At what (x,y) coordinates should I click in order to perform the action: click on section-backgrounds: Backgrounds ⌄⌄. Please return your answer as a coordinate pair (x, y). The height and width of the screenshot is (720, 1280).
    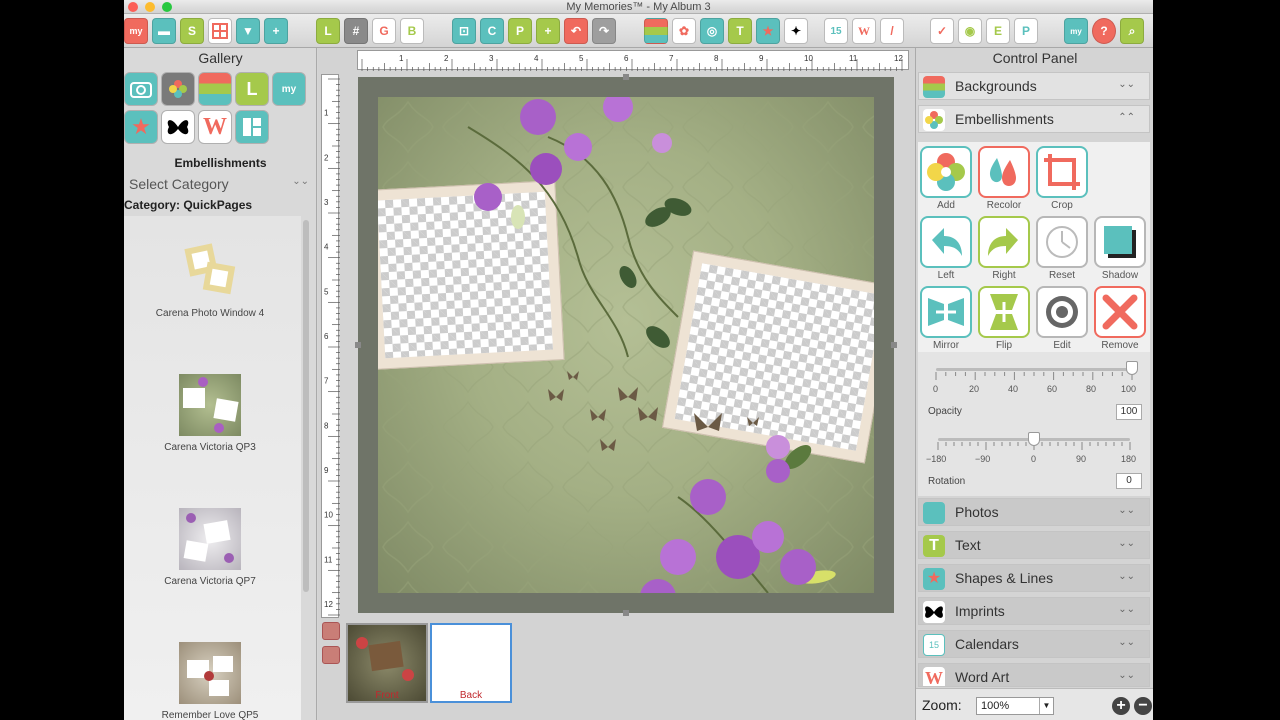
    Looking at the image, I should click on (1034, 86).